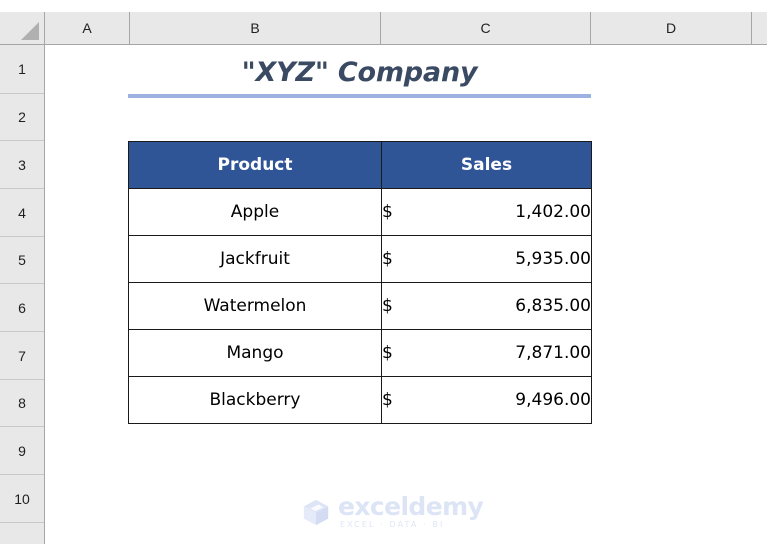  Describe the element at coordinates (671, 28) in the screenshot. I see `column-header-d: D` at that location.